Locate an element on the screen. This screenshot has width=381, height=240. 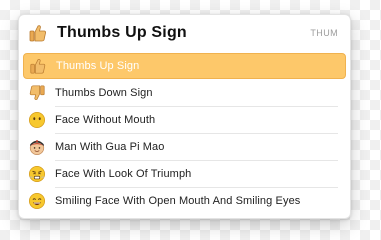
result-label: Thumbs Up Sign is located at coordinates (98, 66).